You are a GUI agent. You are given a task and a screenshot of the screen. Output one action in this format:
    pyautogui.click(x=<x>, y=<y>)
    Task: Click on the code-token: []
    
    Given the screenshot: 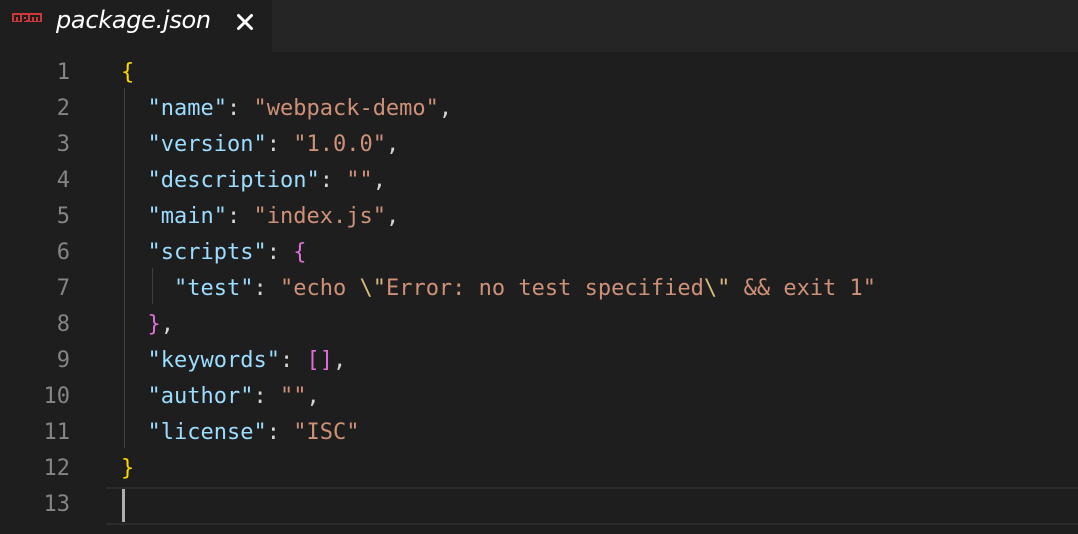 What is the action you would take?
    pyautogui.click(x=319, y=360)
    